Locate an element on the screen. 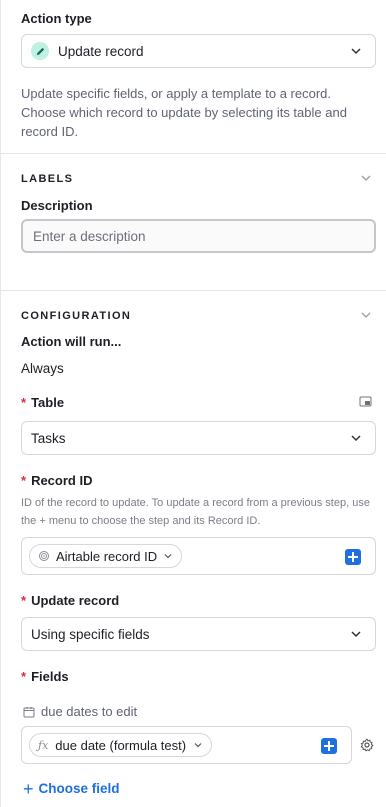 The height and width of the screenshot is (807, 386). plus-icon: + is located at coordinates (28, 788).